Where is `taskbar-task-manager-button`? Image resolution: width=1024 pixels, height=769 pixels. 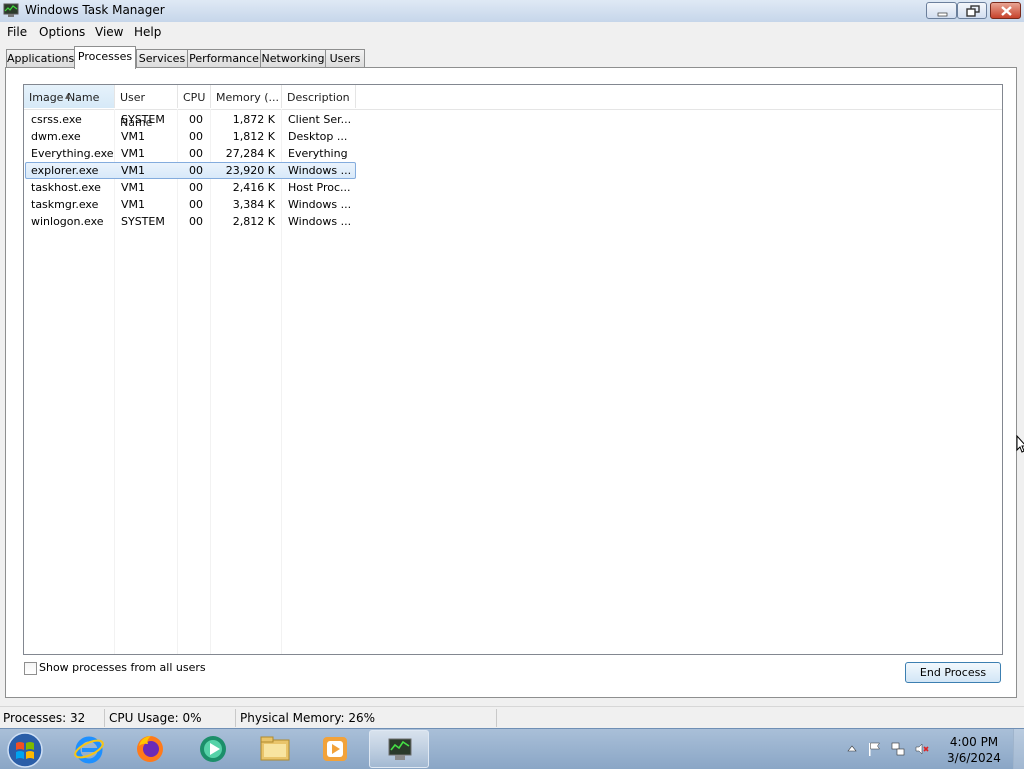 taskbar-task-manager-button is located at coordinates (399, 749).